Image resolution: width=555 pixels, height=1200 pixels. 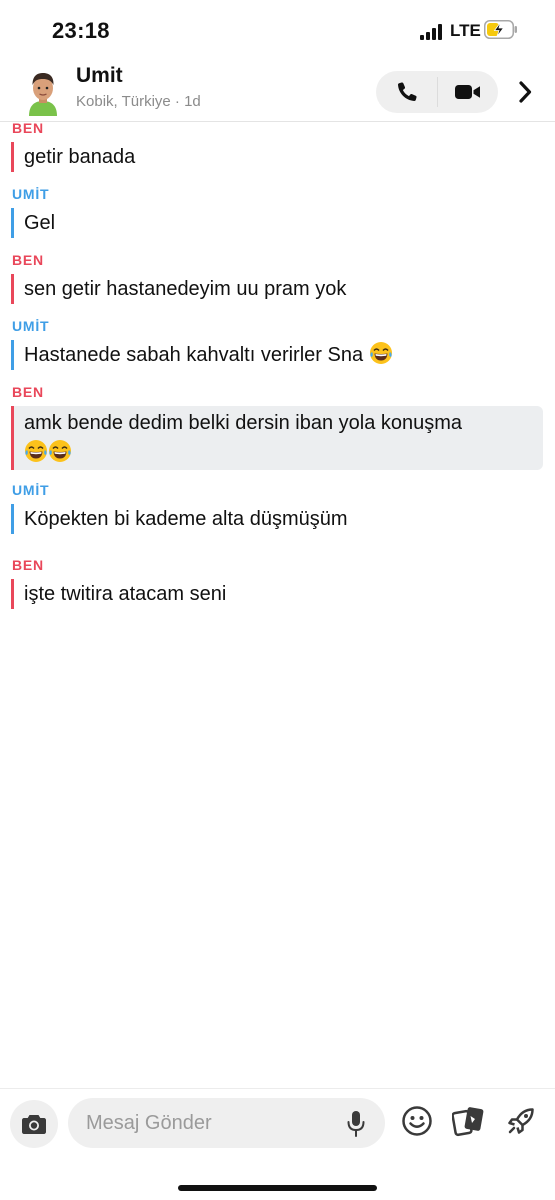 I want to click on message-input, so click(x=211, y=1123).